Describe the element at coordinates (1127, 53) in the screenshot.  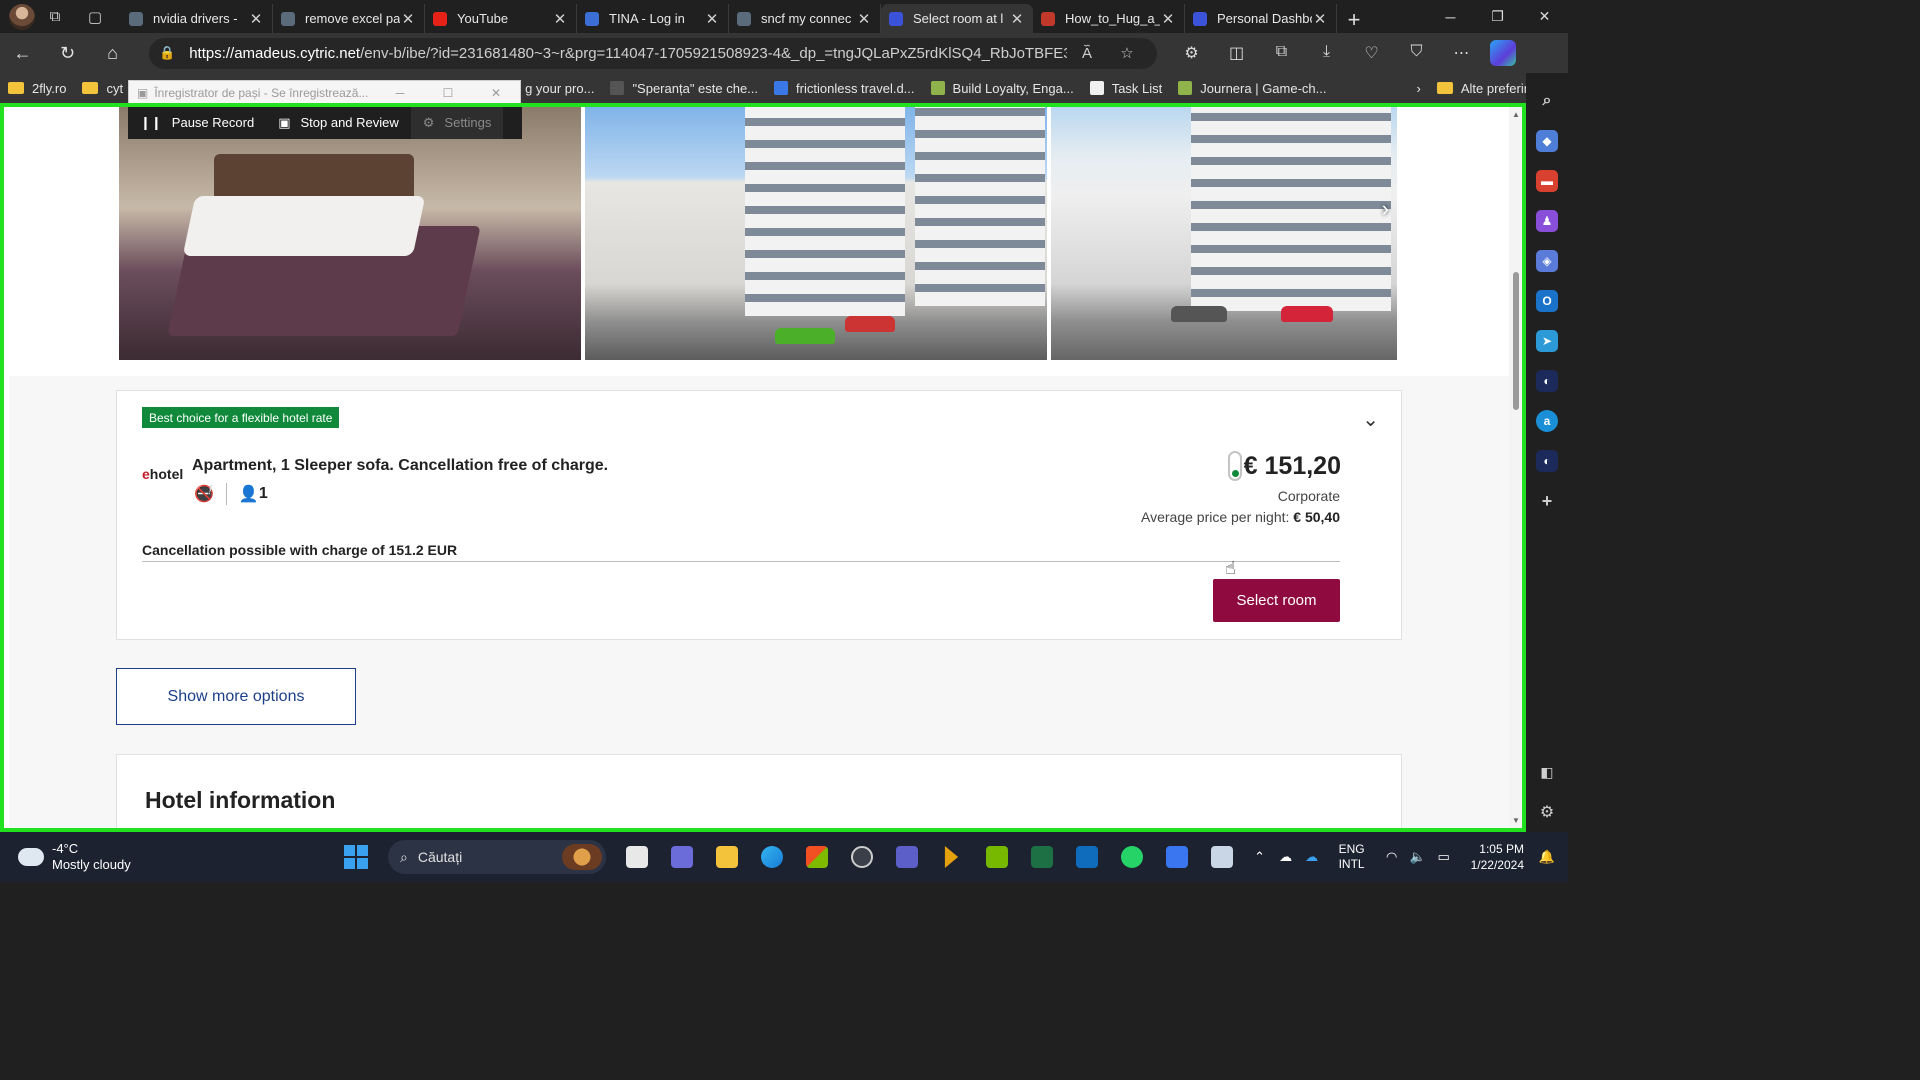
I see `favorite-star-icon: ☆` at that location.